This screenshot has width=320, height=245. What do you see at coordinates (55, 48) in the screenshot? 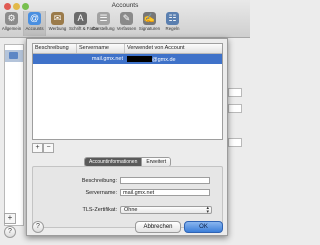
I see `column-header-description: Beschreibung` at bounding box center [55, 48].